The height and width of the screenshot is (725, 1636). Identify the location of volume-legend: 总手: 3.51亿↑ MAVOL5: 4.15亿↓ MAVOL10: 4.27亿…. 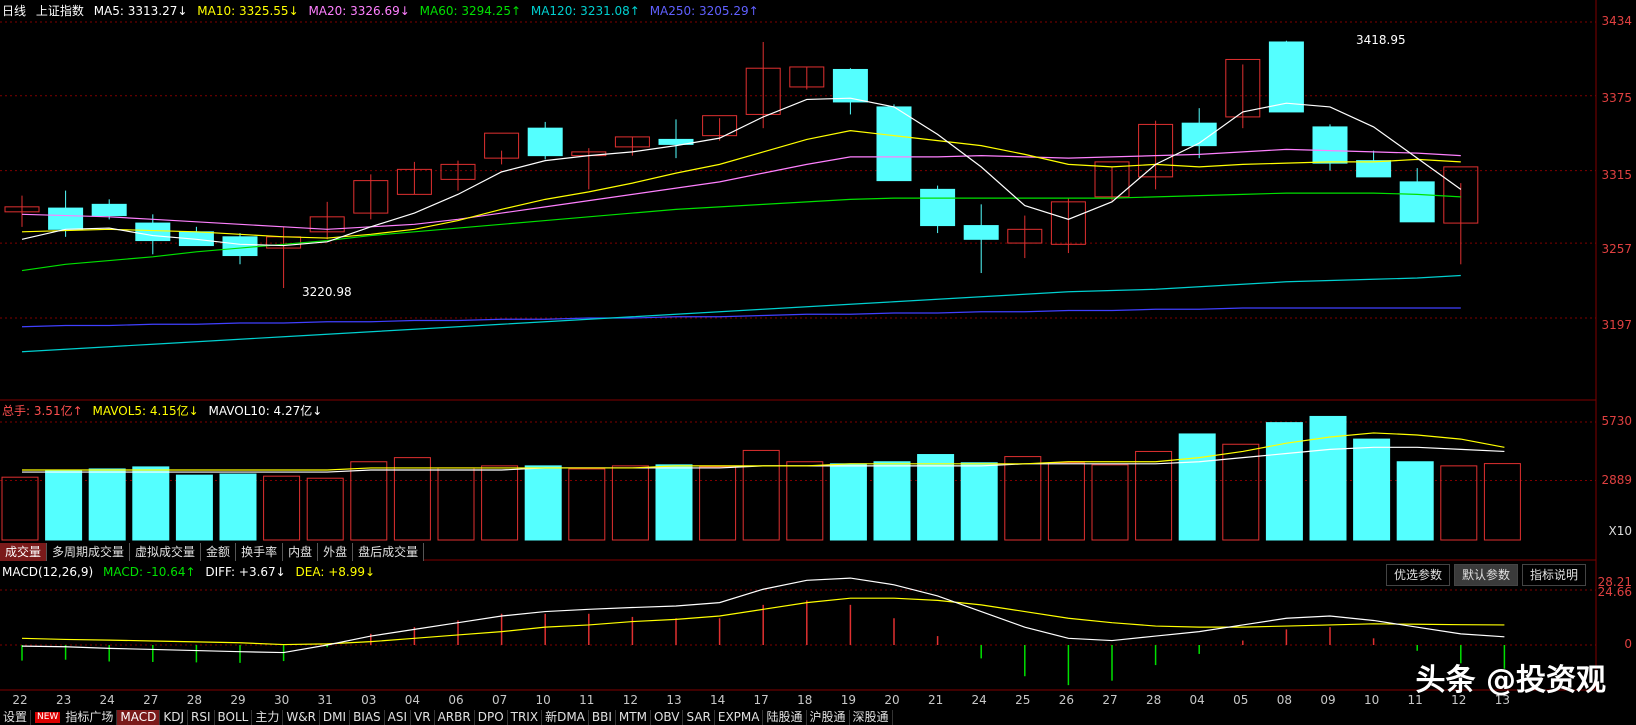
(165, 411).